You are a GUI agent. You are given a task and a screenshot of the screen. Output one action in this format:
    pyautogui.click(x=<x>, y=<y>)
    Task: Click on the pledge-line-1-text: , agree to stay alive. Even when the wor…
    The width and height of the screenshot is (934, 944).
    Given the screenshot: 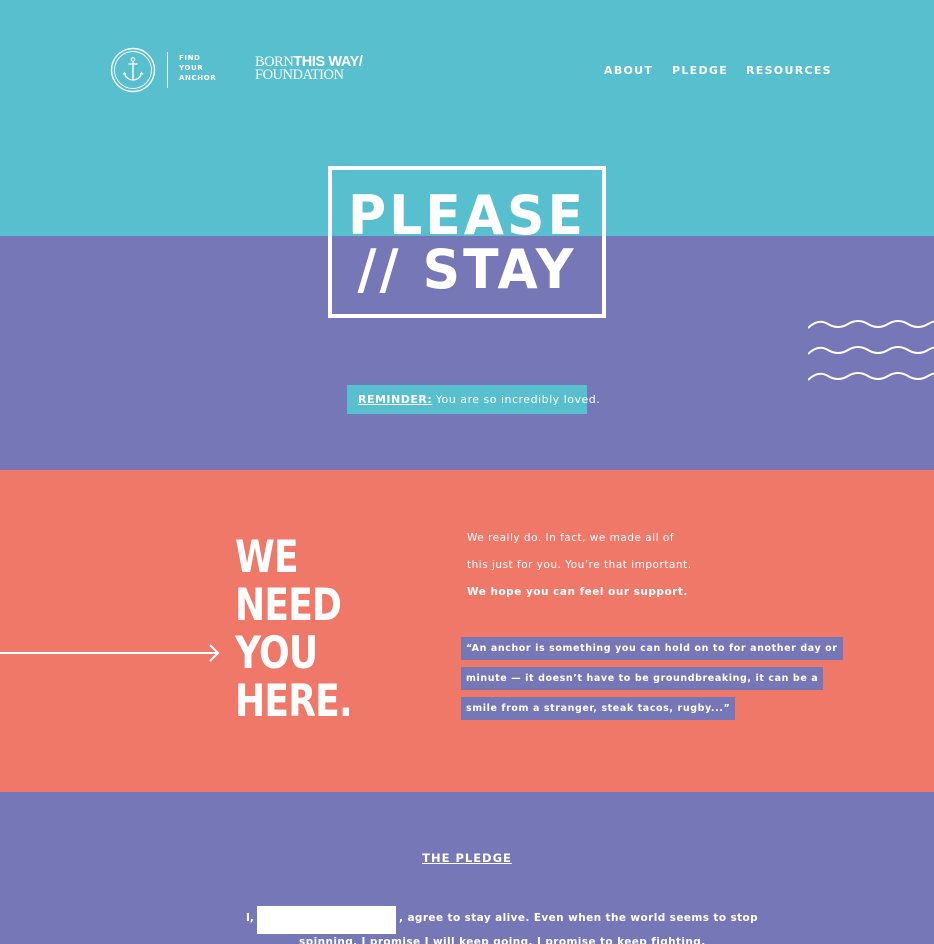 What is the action you would take?
    pyautogui.click(x=579, y=918)
    